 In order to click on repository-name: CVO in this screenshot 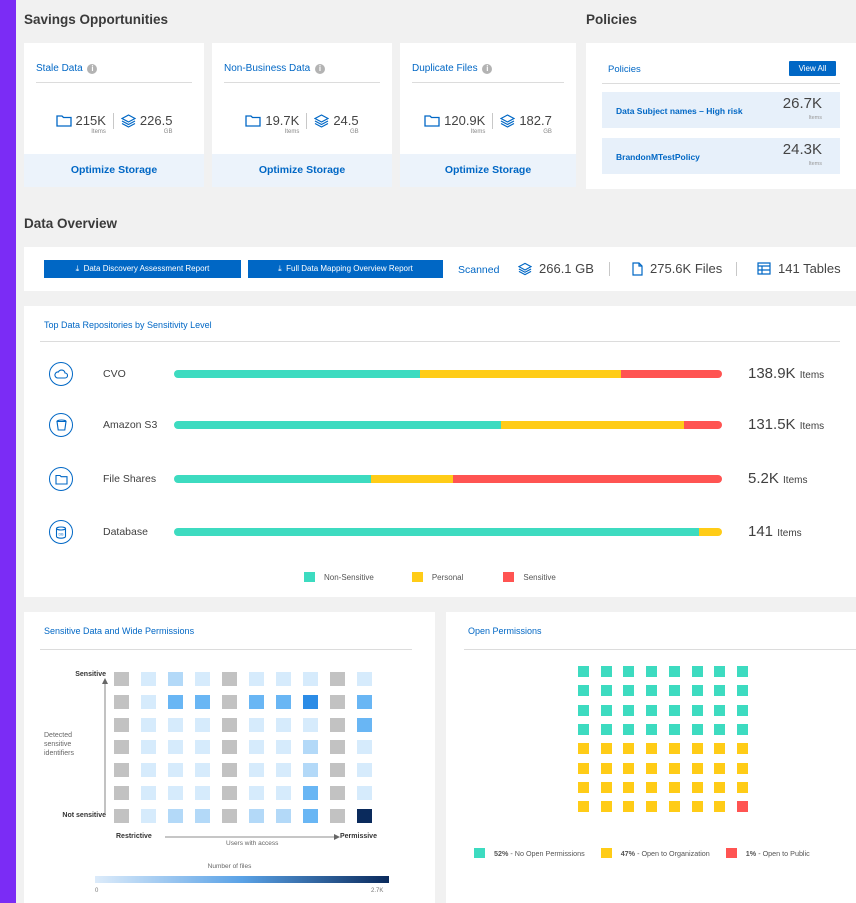, I will do `click(114, 374)`.